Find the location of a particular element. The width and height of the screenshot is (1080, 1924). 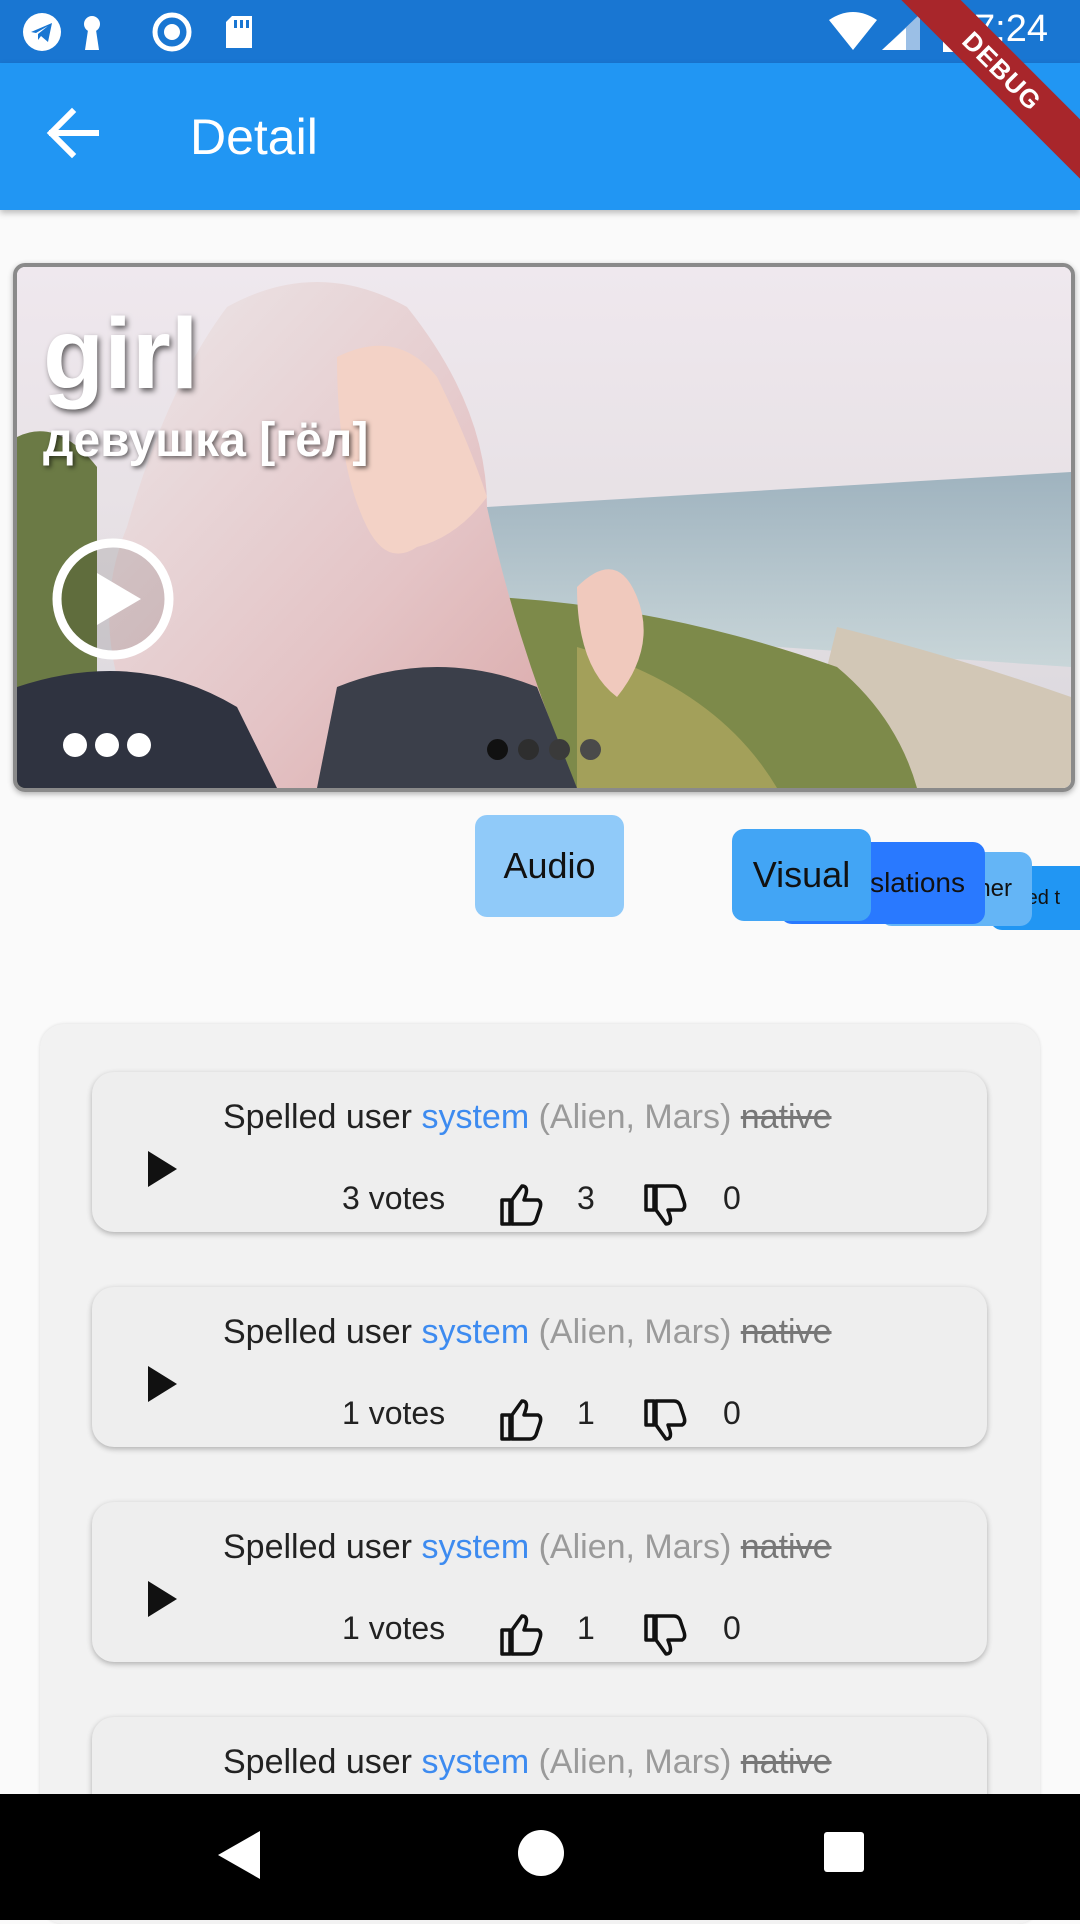

page-title: Detail is located at coordinates (254, 137).